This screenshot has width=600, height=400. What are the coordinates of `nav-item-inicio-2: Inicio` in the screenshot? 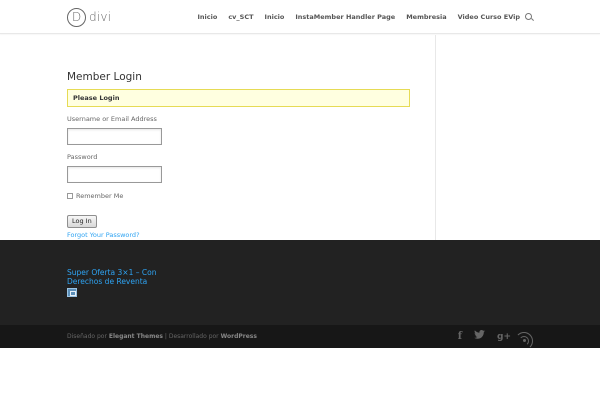 It's located at (275, 17).